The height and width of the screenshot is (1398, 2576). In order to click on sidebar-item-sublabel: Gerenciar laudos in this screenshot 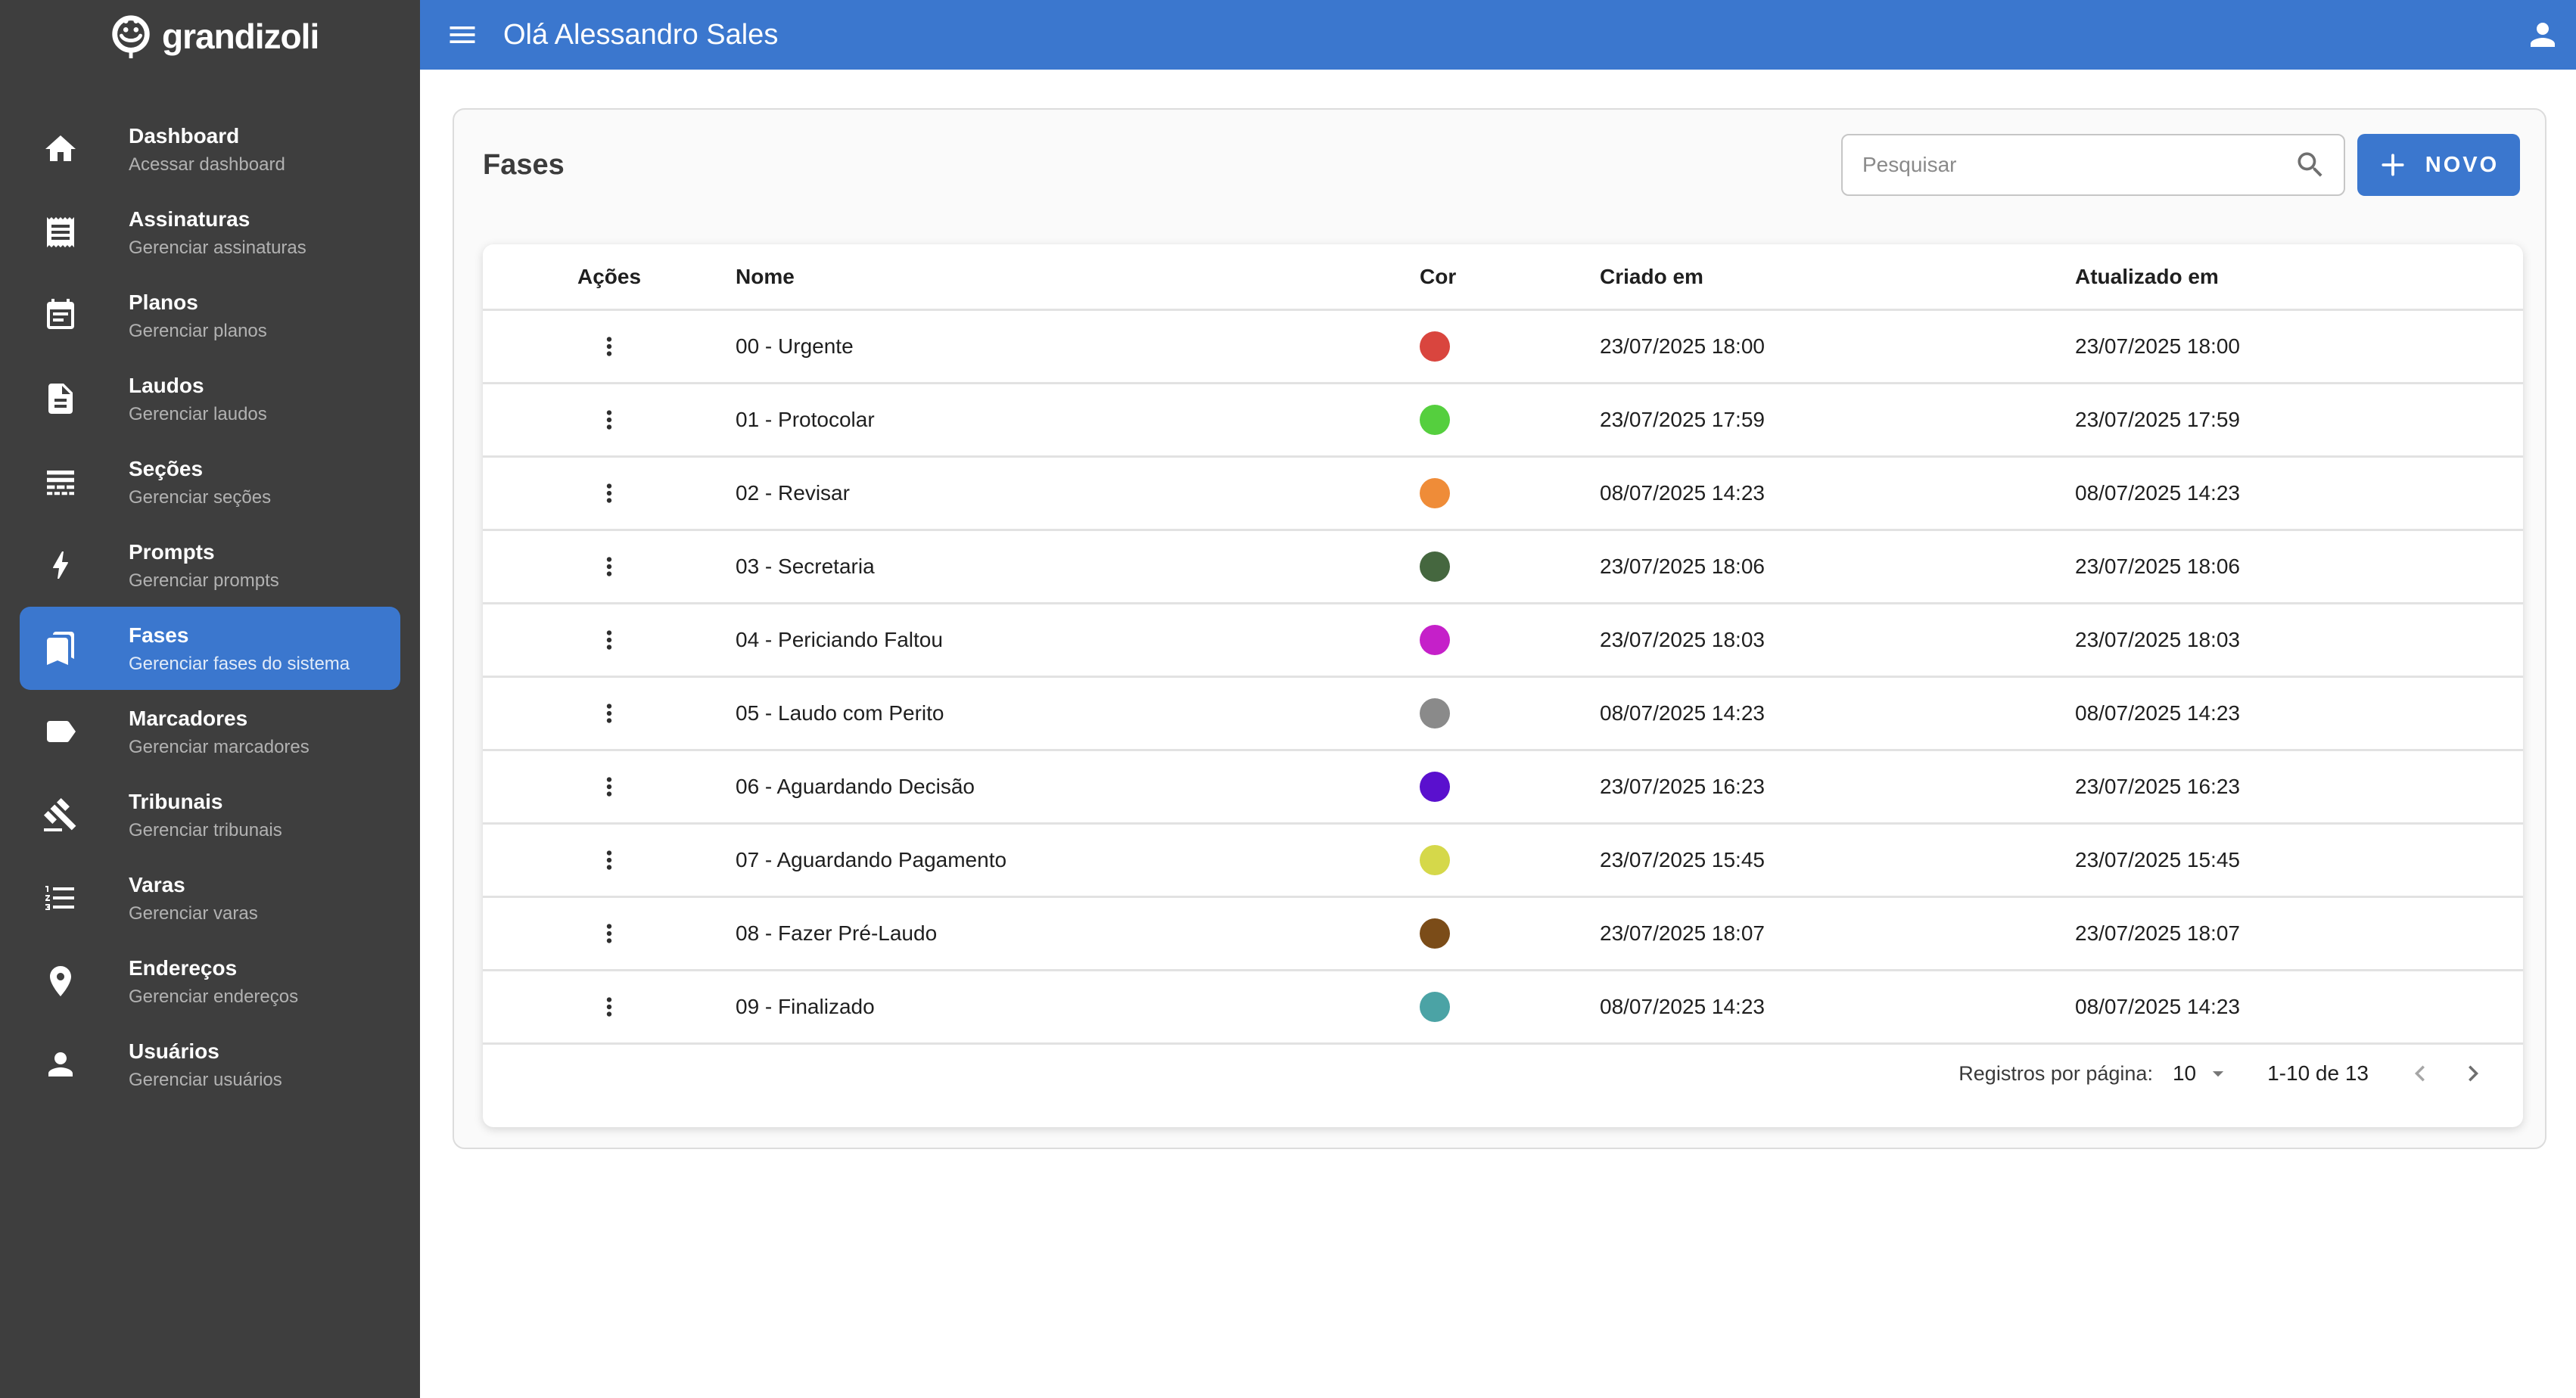, I will do `click(198, 413)`.